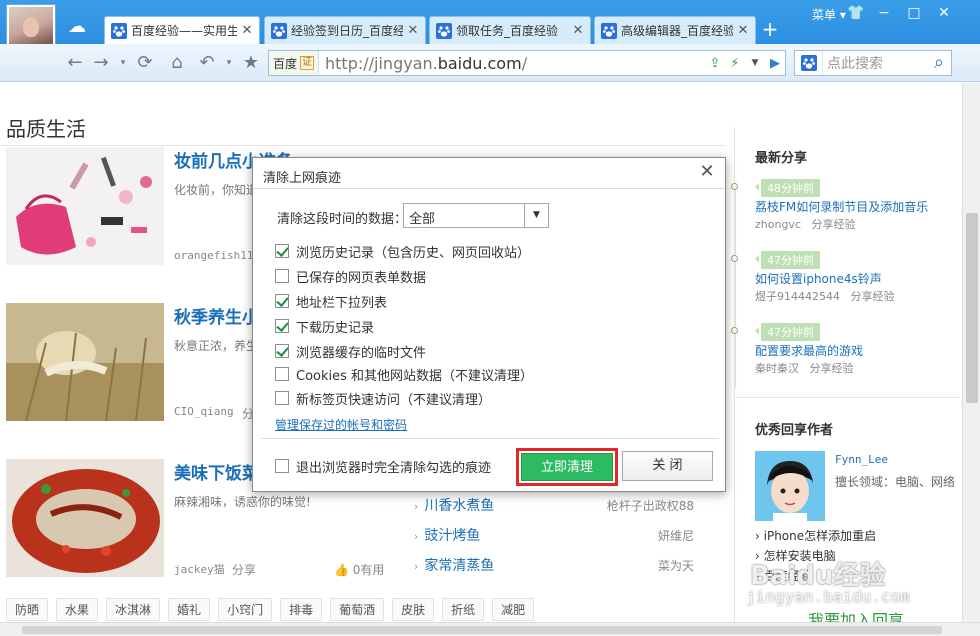  What do you see at coordinates (797, 296) in the screenshot?
I see `feed-author: 煜子914442544` at bounding box center [797, 296].